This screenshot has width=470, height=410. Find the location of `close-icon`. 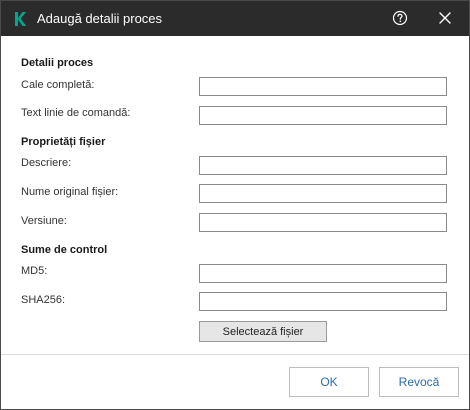

close-icon is located at coordinates (445, 19).